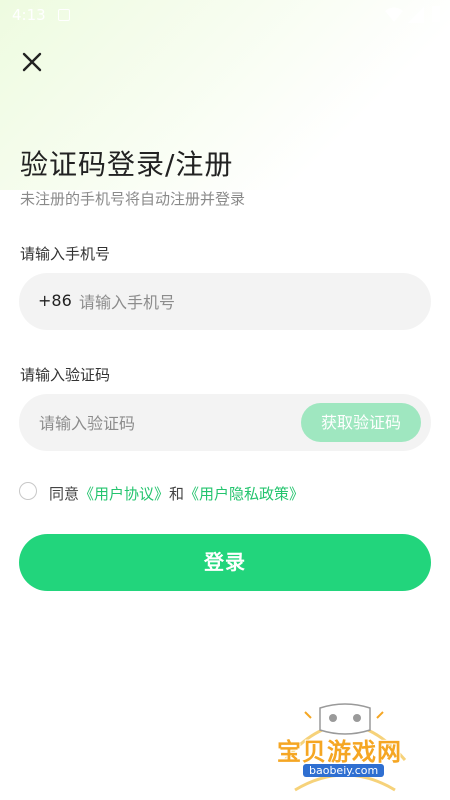 This screenshot has height=800, width=450. Describe the element at coordinates (416, 15) in the screenshot. I see `signal-icon` at that location.